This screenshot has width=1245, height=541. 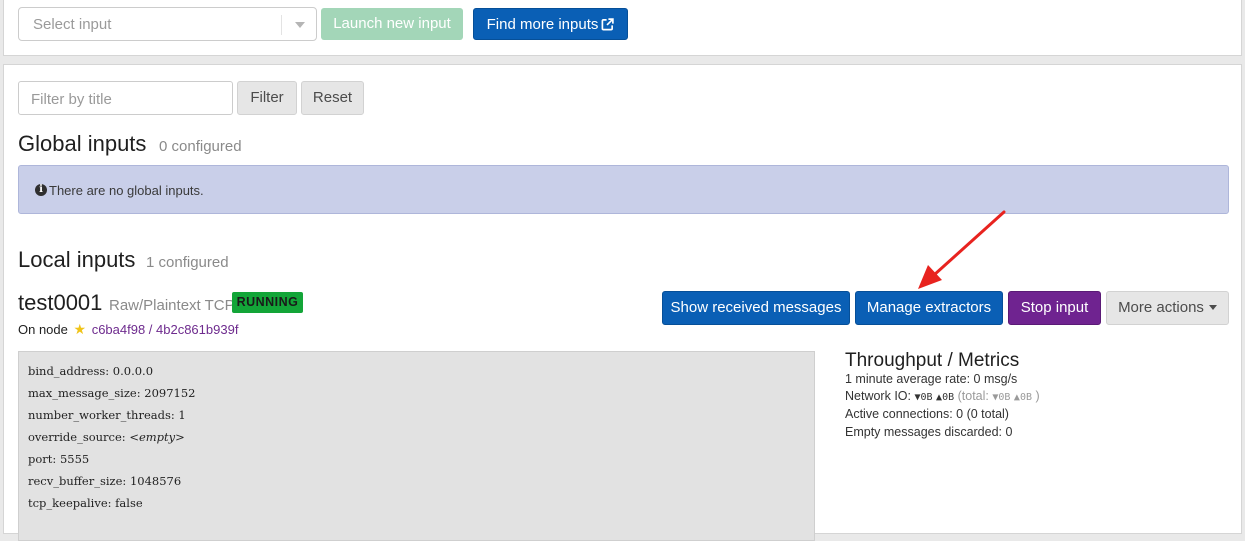 I want to click on global-inputs-count: 0 configured, so click(x=200, y=146).